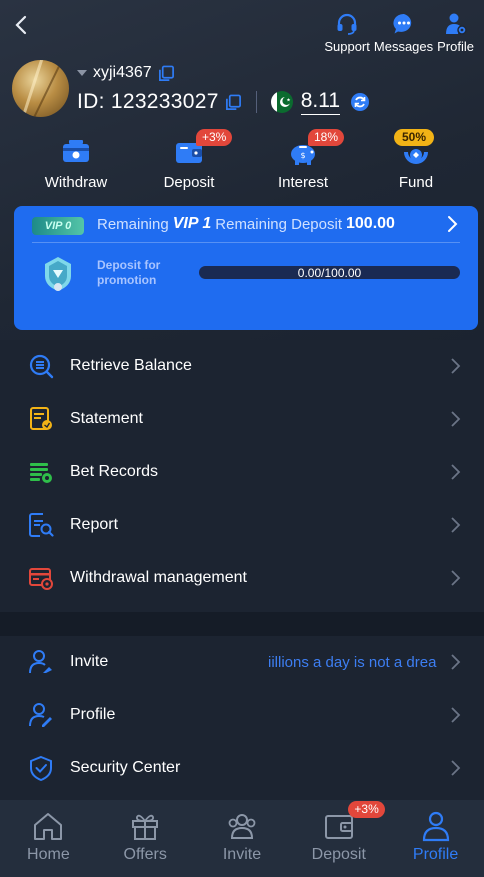  Describe the element at coordinates (242, 472) in the screenshot. I see `menu-item-bet-records: Bet Records` at that location.